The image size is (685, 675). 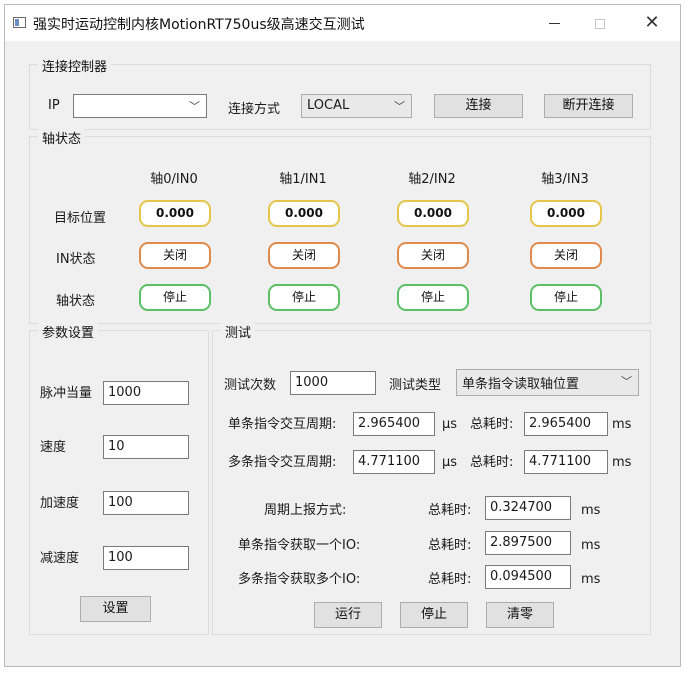 What do you see at coordinates (282, 462) in the screenshot?
I see `multi-cycle-label: 多条指令交互周期:` at bounding box center [282, 462].